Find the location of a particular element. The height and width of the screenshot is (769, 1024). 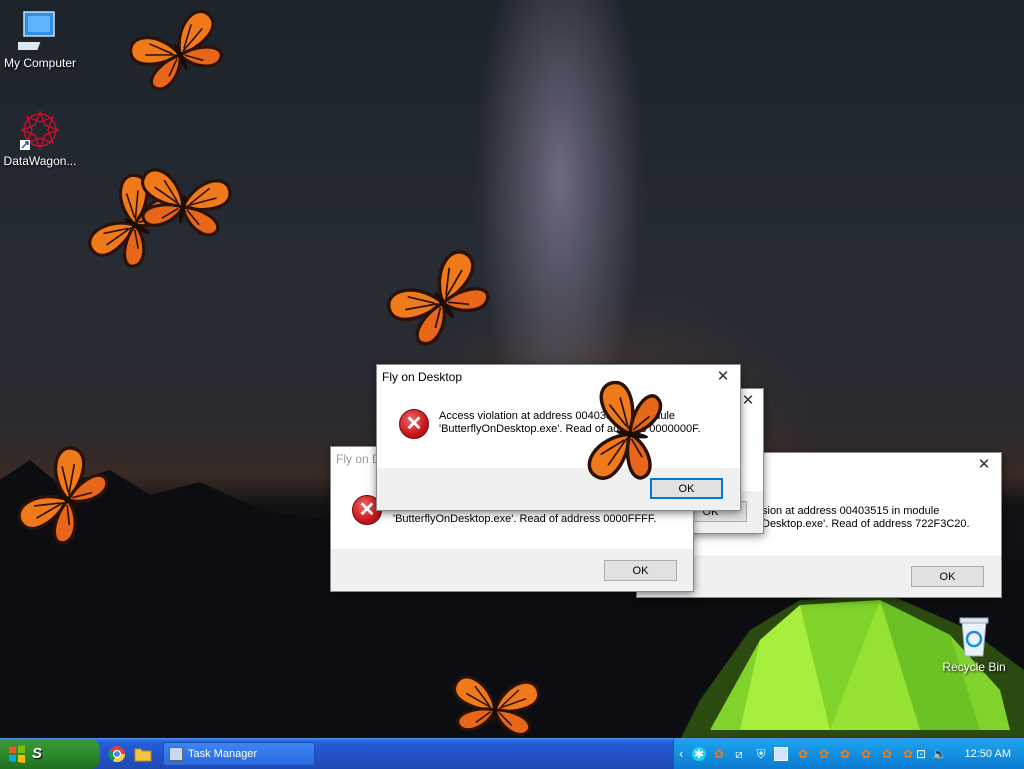

recycle-bin-icon: Recycle Bin is located at coordinates (974, 644).